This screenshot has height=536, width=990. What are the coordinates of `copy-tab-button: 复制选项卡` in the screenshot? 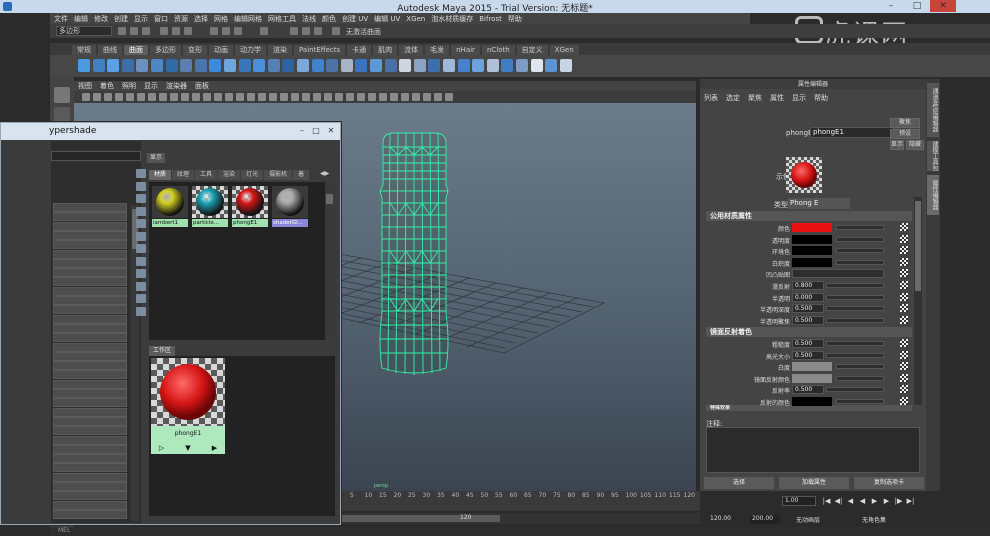 It's located at (889, 483).